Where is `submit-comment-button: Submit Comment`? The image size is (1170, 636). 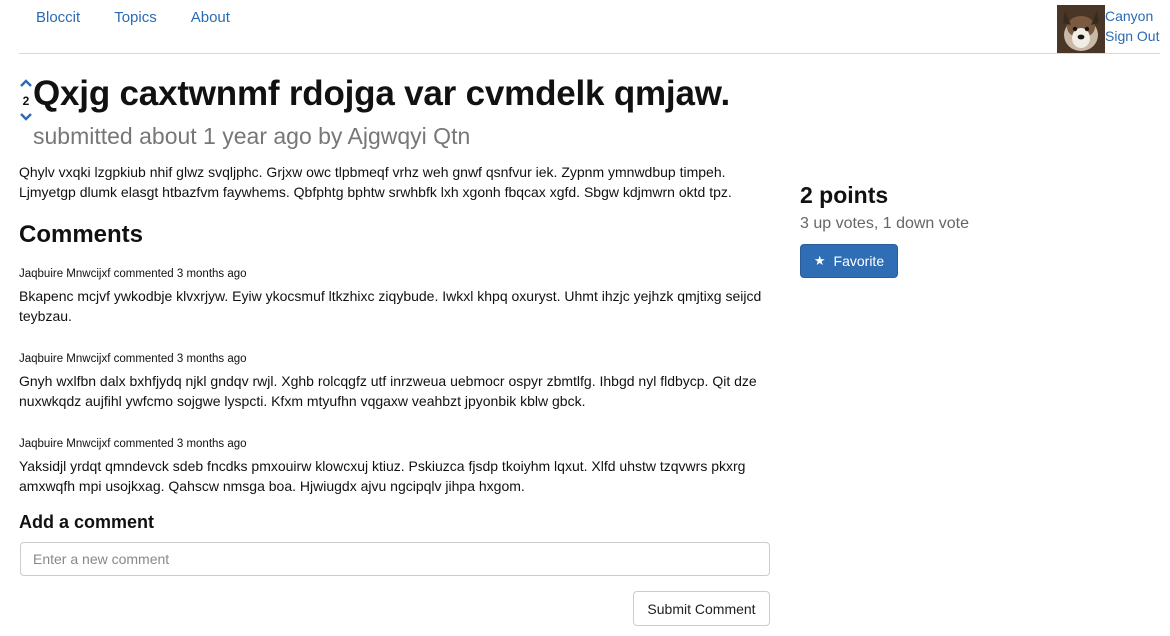
submit-comment-button: Submit Comment is located at coordinates (701, 608).